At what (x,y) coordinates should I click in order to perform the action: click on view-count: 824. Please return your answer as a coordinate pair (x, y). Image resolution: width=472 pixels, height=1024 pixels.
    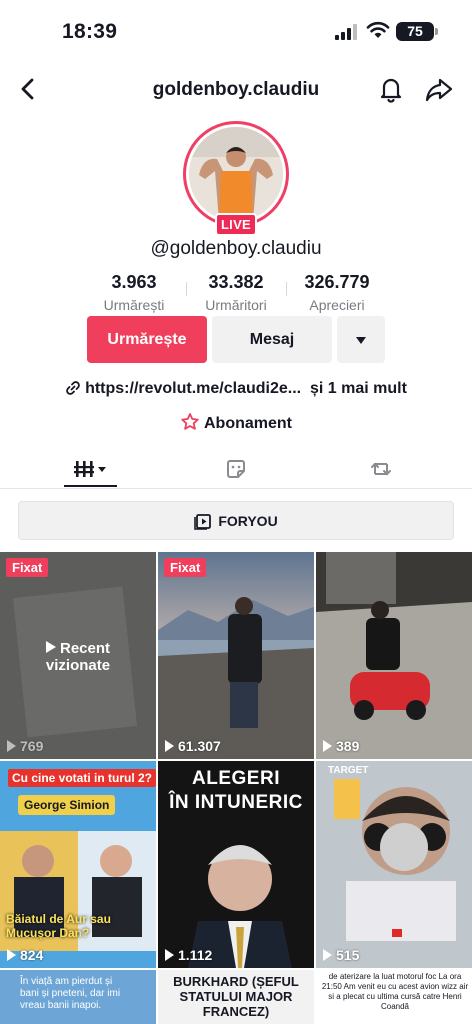
    Looking at the image, I should click on (25, 955).